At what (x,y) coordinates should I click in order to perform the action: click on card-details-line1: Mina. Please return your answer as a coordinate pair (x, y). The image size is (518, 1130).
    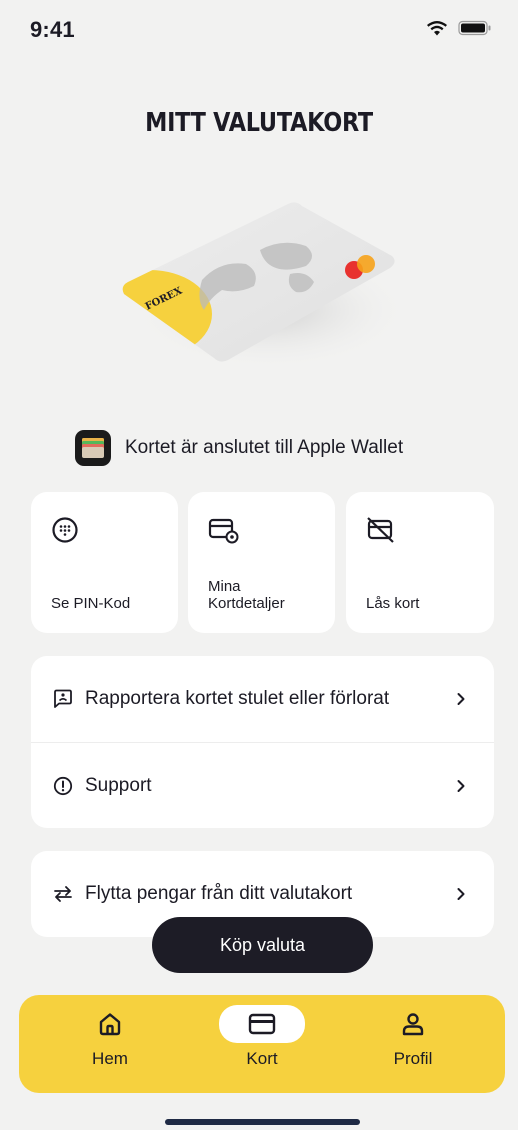
    Looking at the image, I should click on (224, 586).